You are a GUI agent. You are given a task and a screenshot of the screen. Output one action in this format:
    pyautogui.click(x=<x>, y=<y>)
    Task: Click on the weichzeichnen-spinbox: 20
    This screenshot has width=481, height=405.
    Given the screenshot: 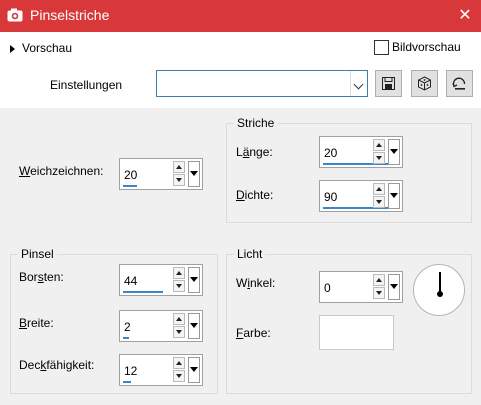 What is the action you would take?
    pyautogui.click(x=161, y=174)
    